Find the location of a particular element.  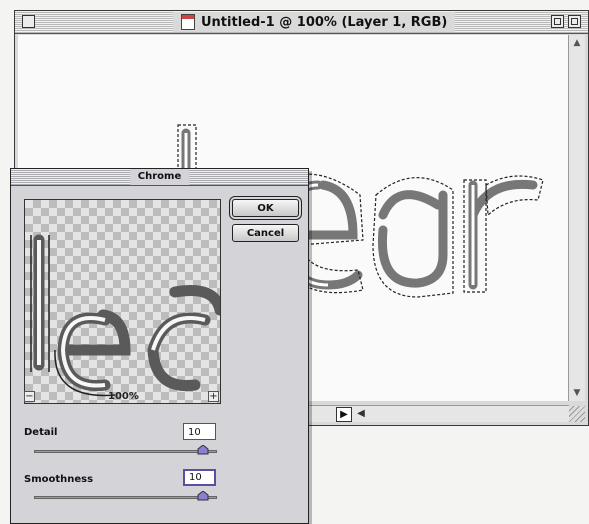

document-icon is located at coordinates (188, 22).